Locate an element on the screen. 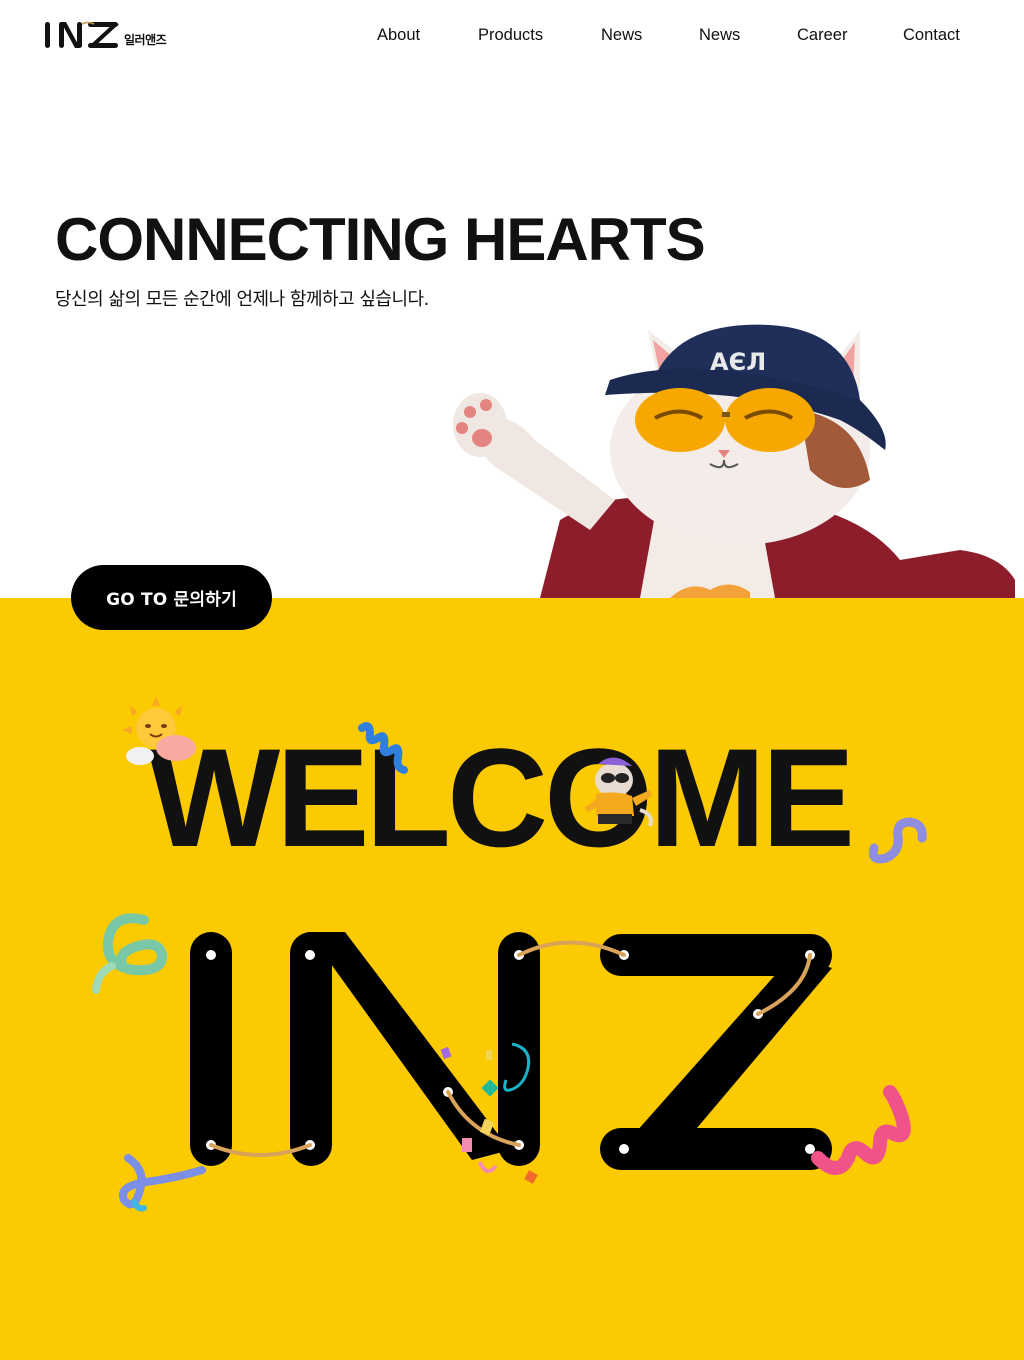 This screenshot has width=1024, height=1360. main-nav: About Products News News Career Contact is located at coordinates (512, 38).